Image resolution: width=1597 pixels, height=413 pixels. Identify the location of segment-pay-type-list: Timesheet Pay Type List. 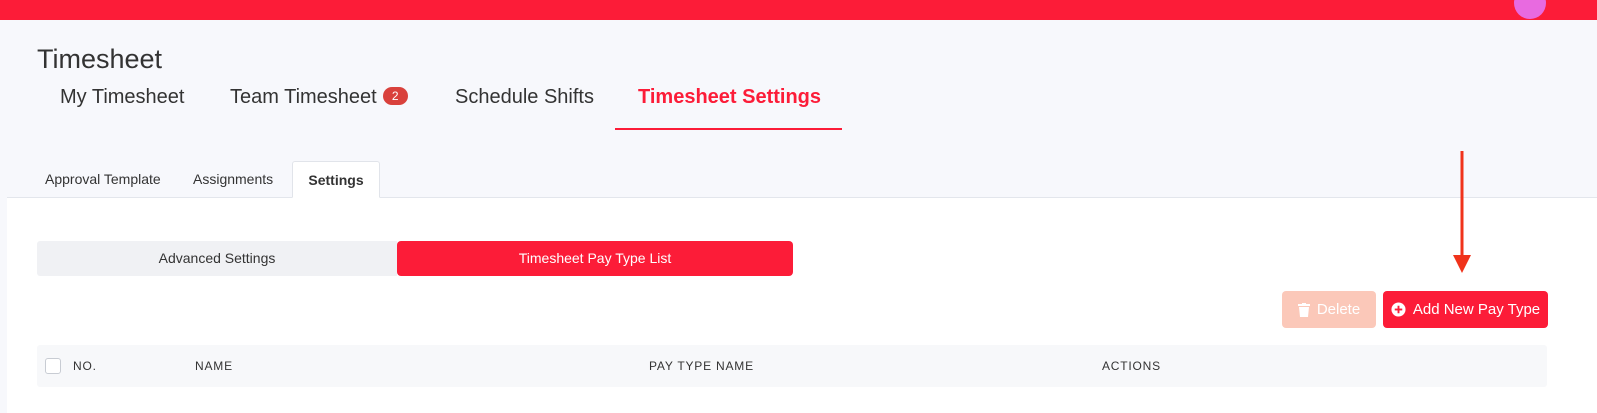
(595, 258).